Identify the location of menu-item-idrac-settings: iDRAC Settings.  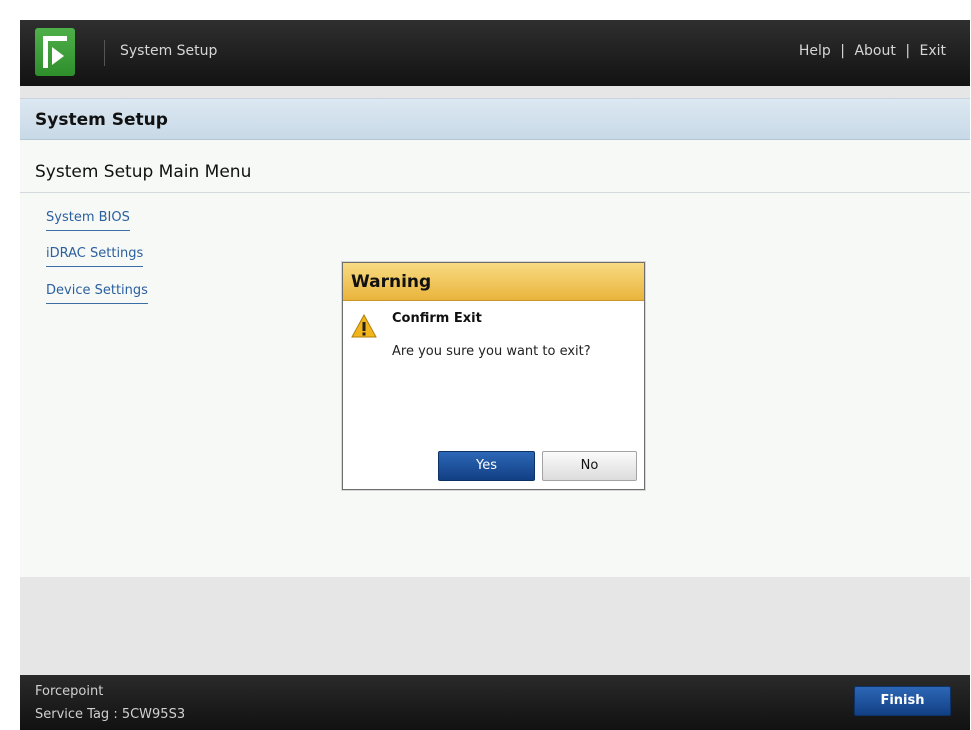
(95, 256).